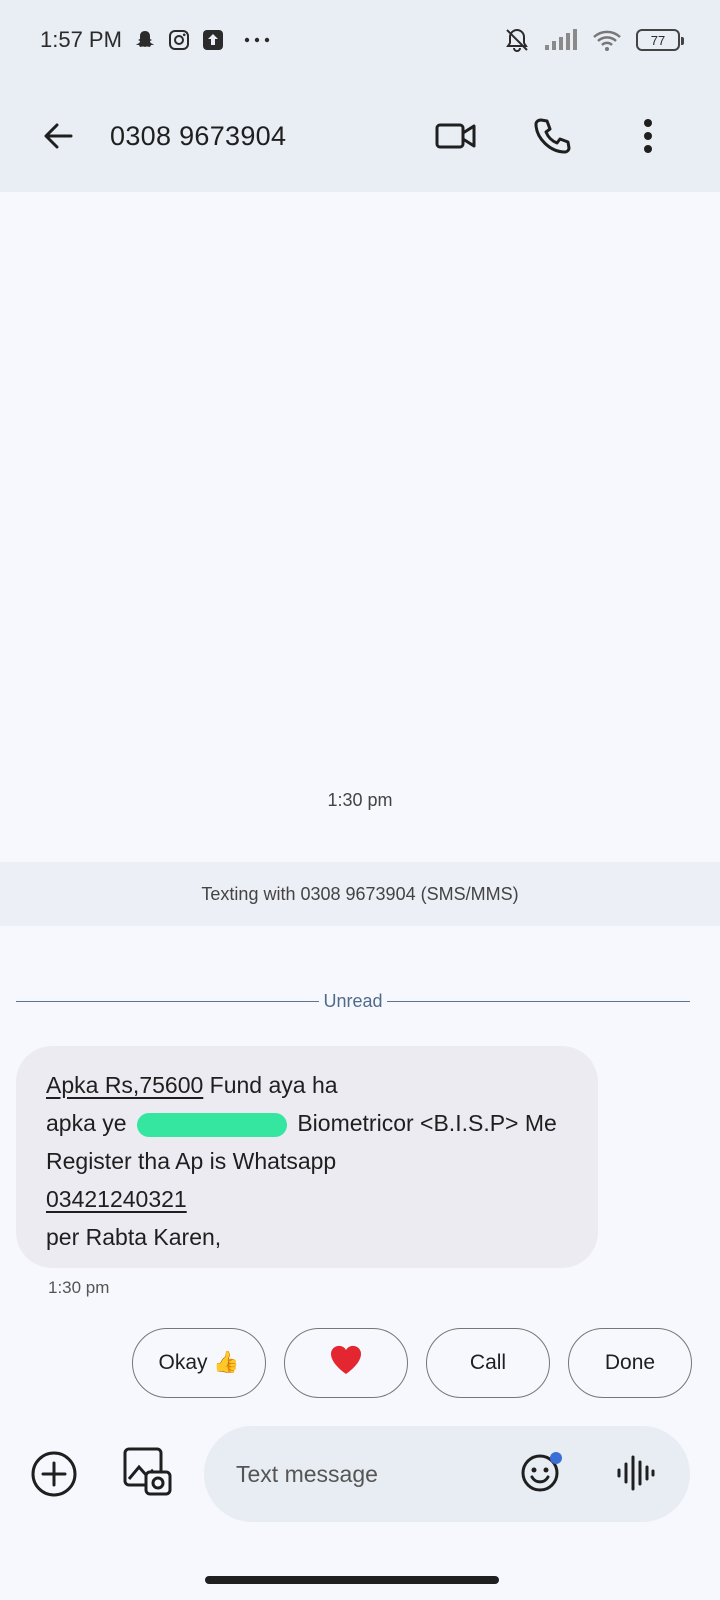 Image resolution: width=720 pixels, height=1600 pixels. Describe the element at coordinates (307, 1199) in the screenshot. I see `message-line-4: 03421240321` at that location.